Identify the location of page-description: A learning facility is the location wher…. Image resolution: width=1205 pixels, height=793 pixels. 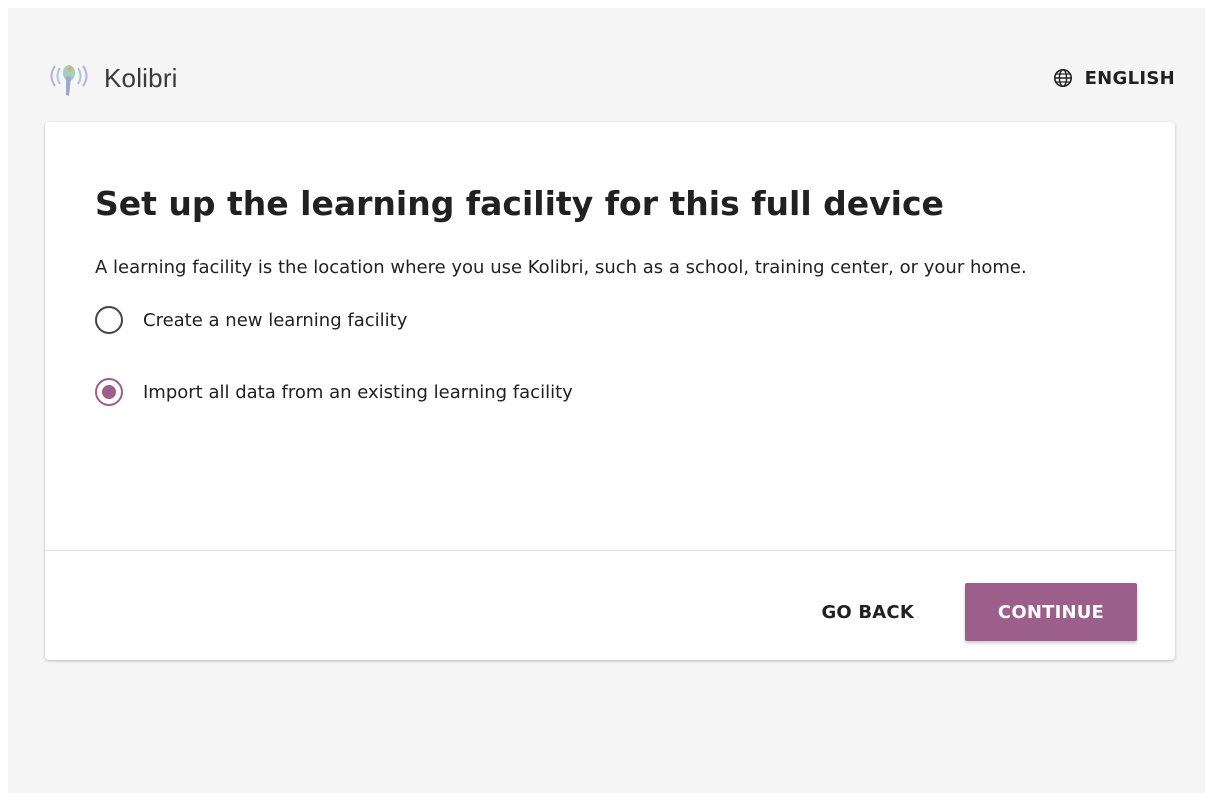
(561, 267).